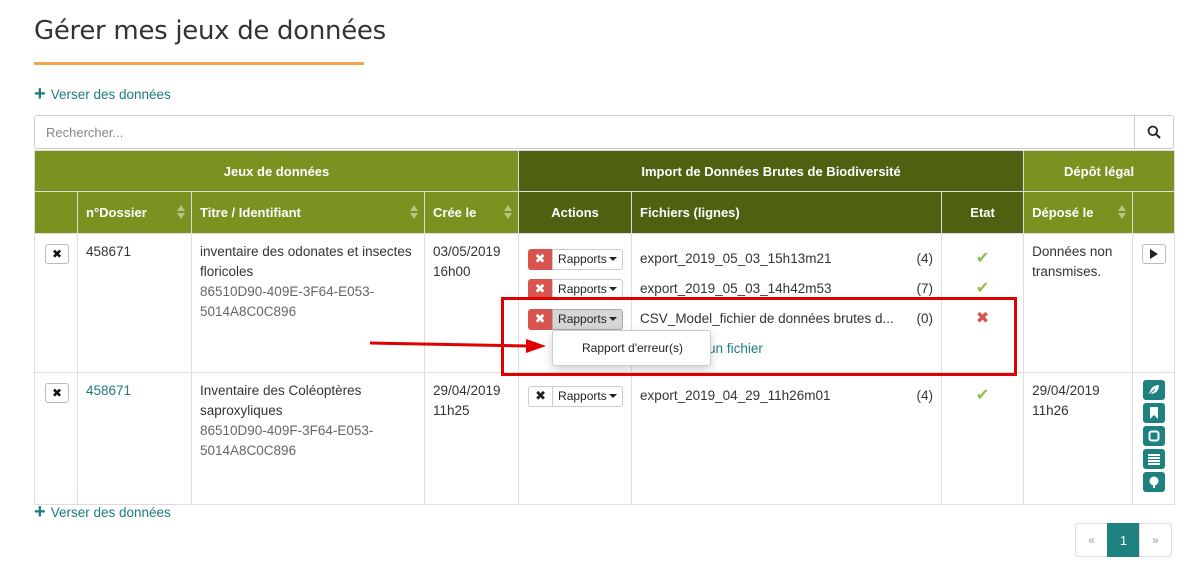 This screenshot has width=1192, height=579. What do you see at coordinates (787, 212) in the screenshot?
I see `col-files: Fichiers (lignes)` at bounding box center [787, 212].